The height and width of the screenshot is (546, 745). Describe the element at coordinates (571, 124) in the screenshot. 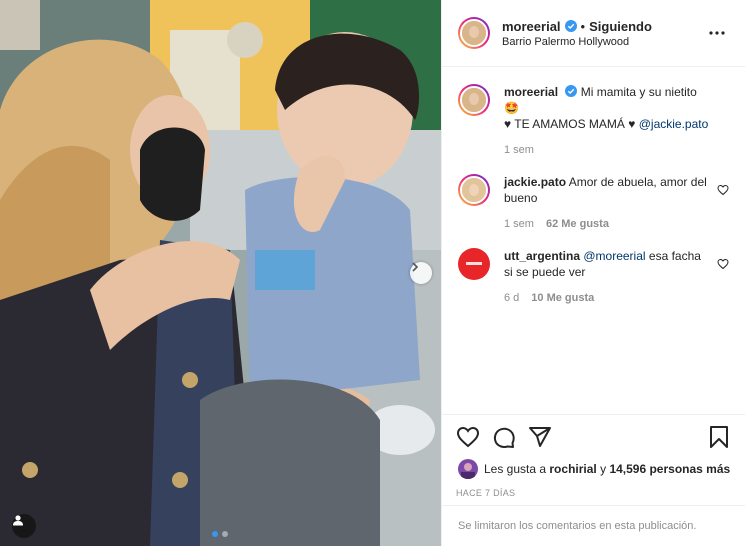

I see `caption-text-line2: ♥ TE AMAMOS MAMÁ ♥` at that location.